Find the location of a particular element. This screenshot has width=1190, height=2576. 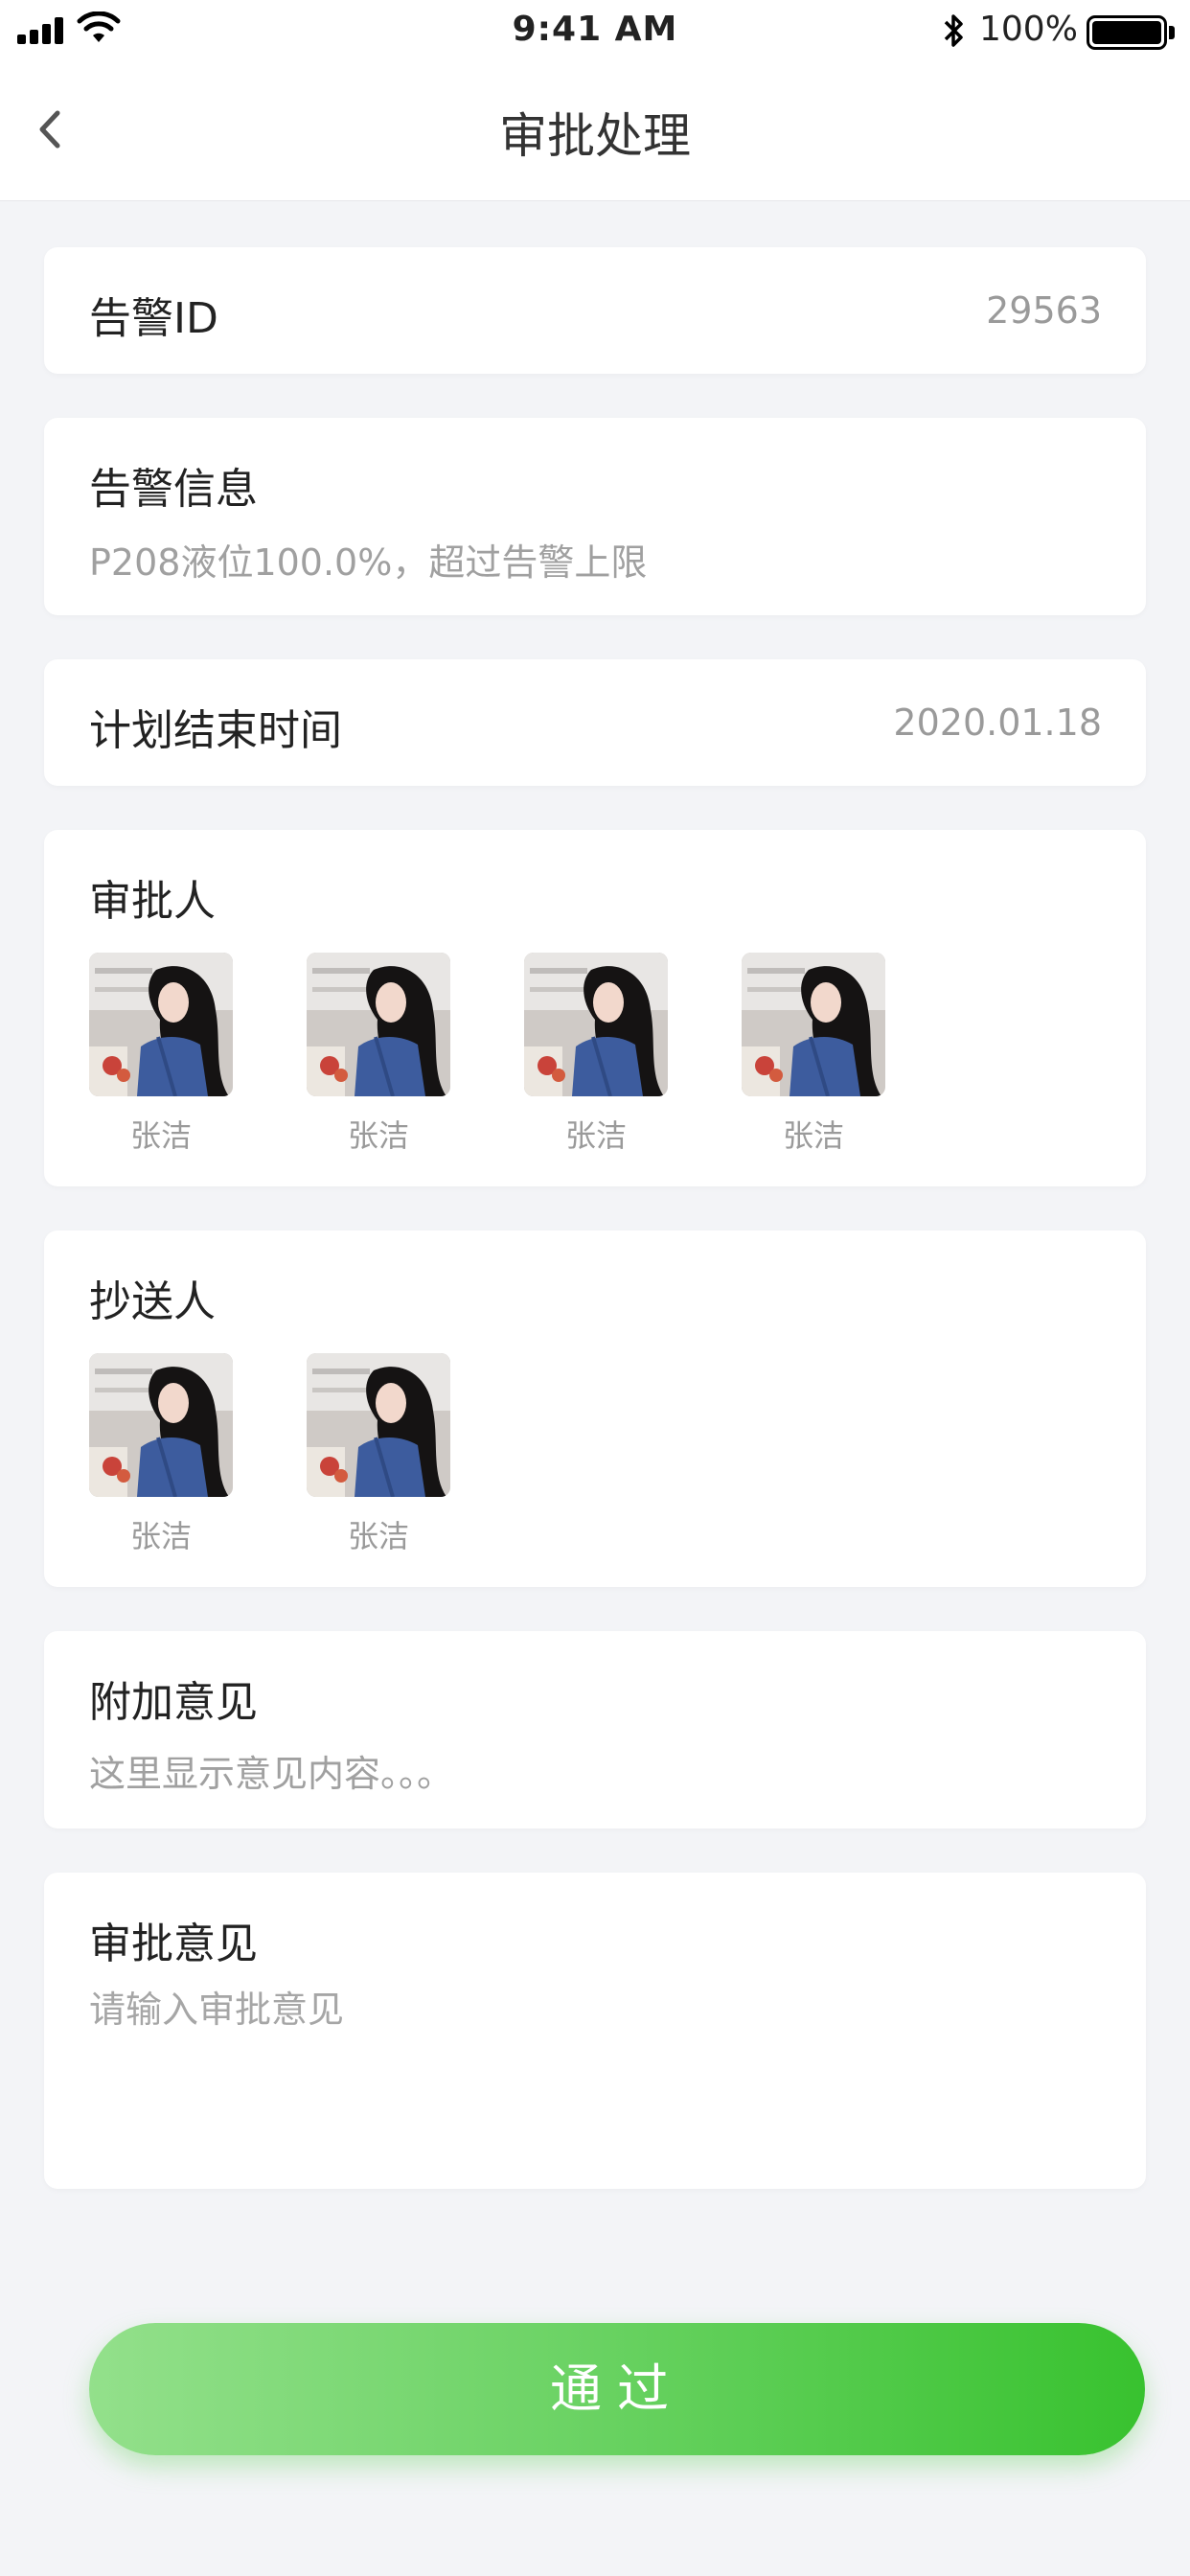

planned-end-card: 计划结束时间 2020.01.18 is located at coordinates (595, 722).